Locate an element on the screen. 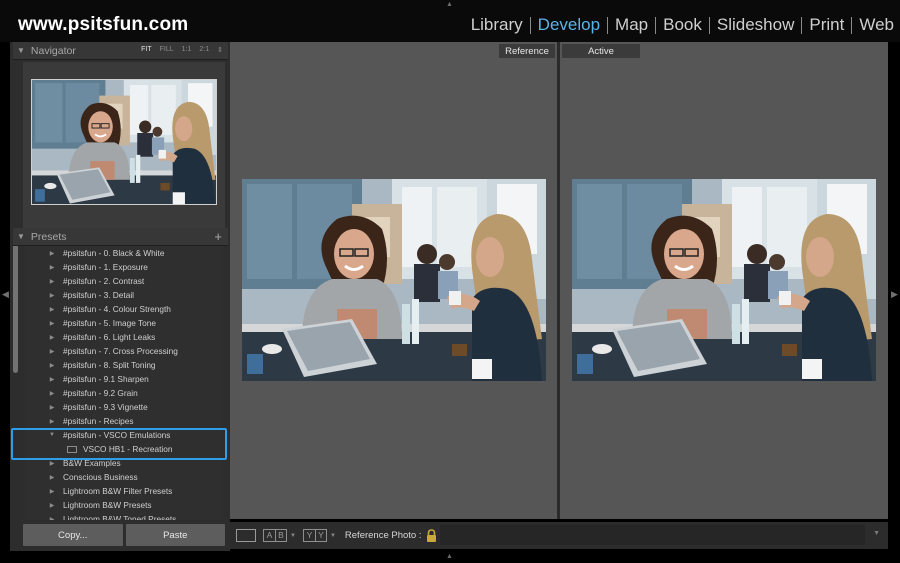 Image resolution: width=900 pixels, height=563 pixels. lock-icon is located at coordinates (431, 535).